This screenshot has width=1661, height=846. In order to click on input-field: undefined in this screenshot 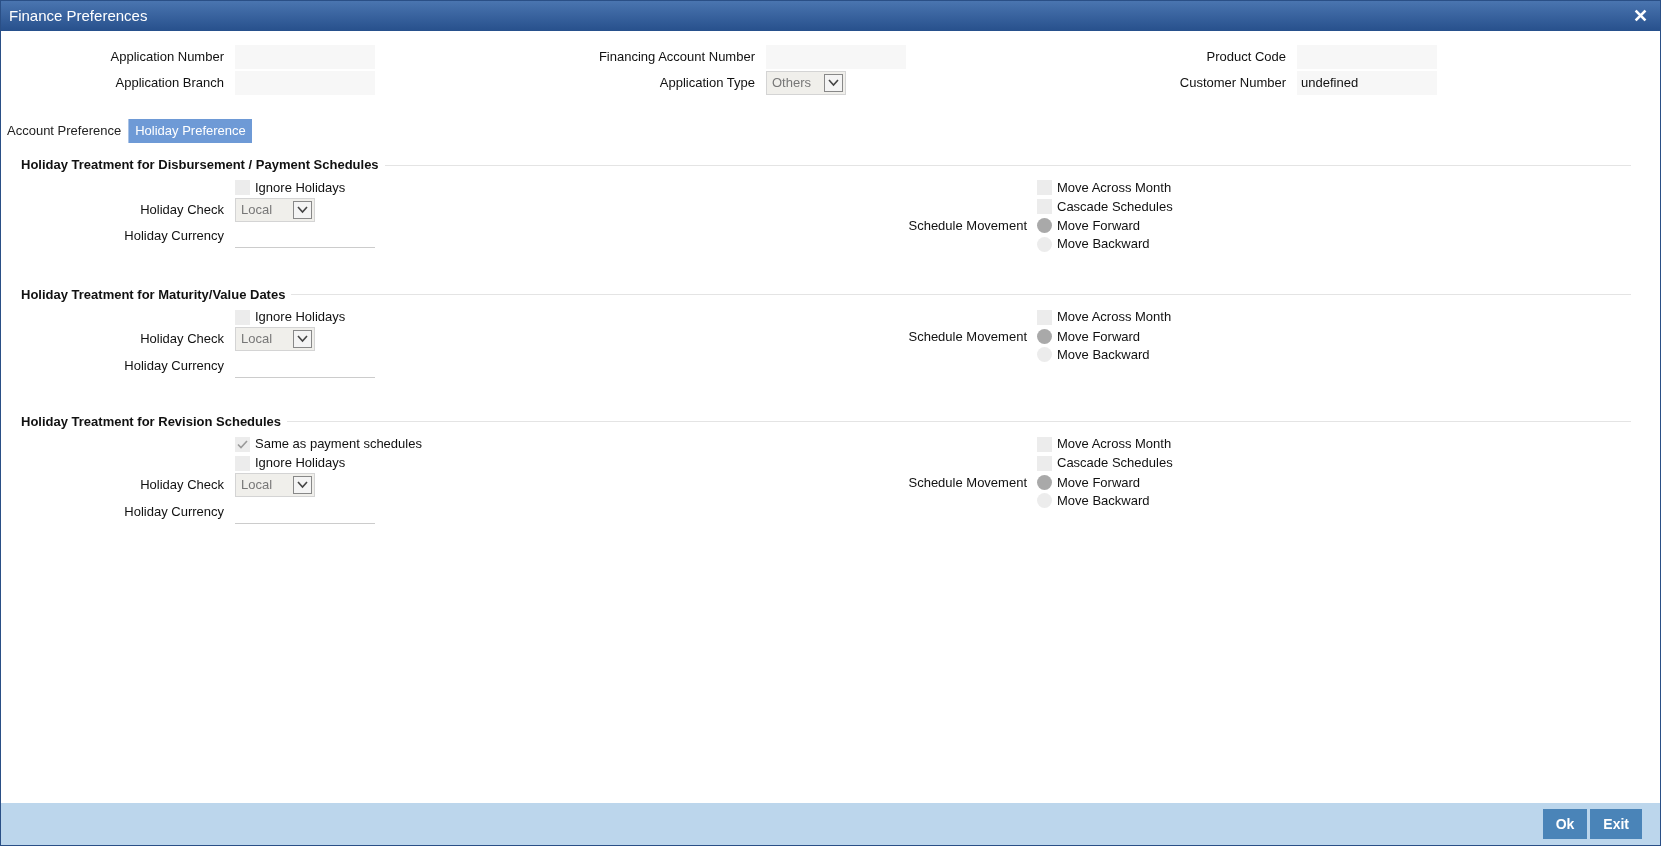, I will do `click(1367, 83)`.